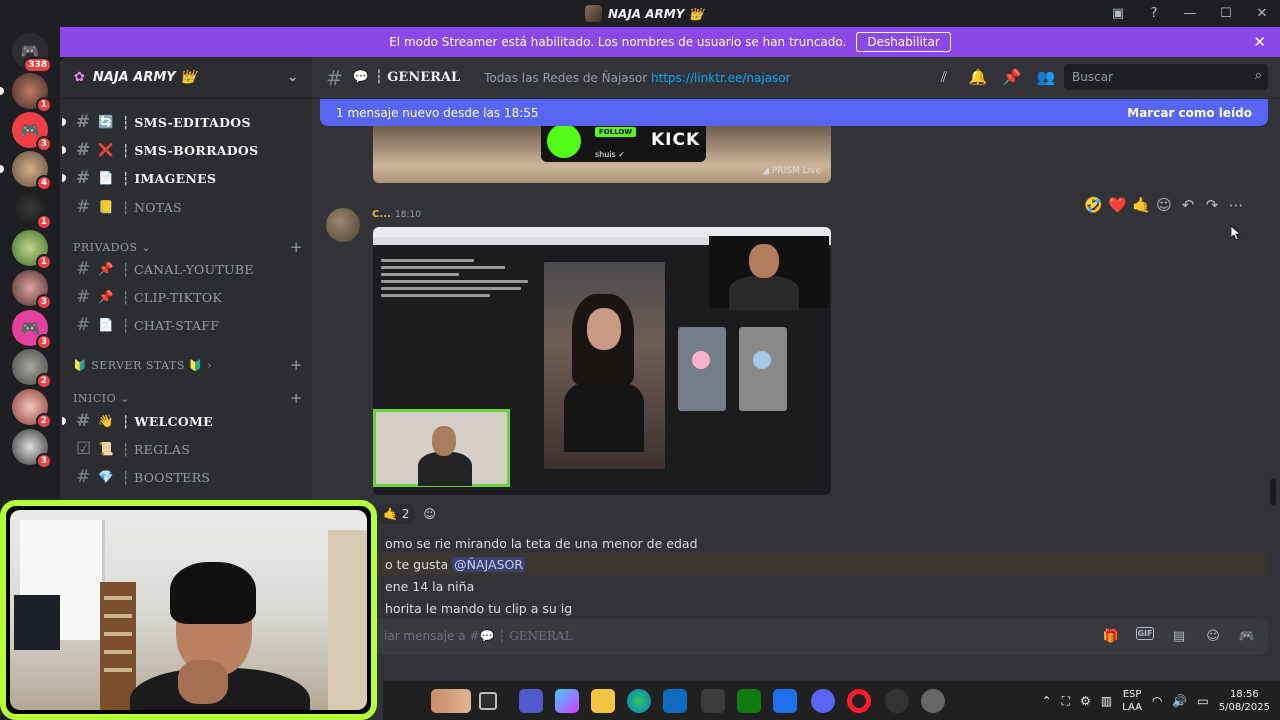 This screenshot has width=1280, height=720. I want to click on chevron-up-icon: ⌃, so click(1047, 701).